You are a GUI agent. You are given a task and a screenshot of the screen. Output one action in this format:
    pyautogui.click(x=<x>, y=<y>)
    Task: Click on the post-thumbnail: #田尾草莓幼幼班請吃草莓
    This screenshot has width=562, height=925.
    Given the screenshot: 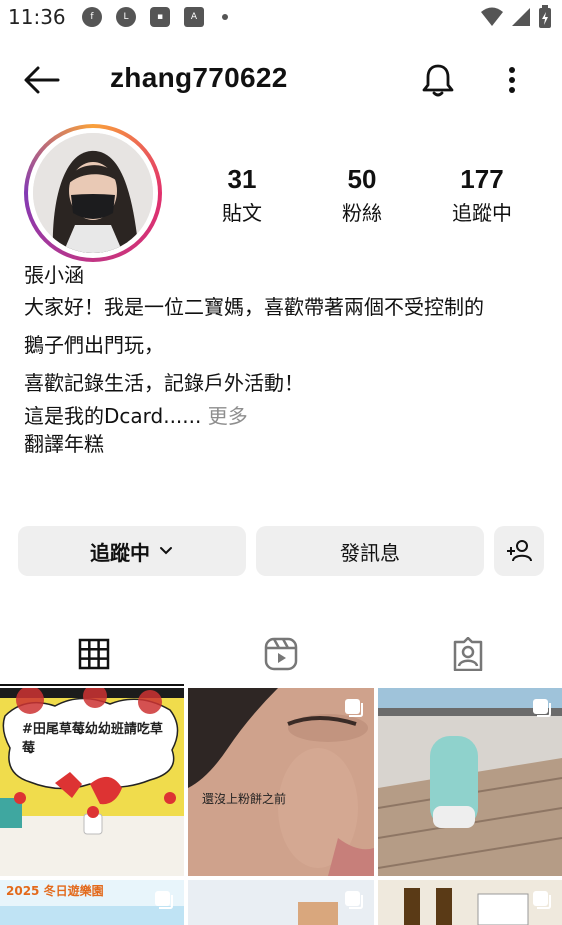 What is the action you would take?
    pyautogui.click(x=92, y=782)
    